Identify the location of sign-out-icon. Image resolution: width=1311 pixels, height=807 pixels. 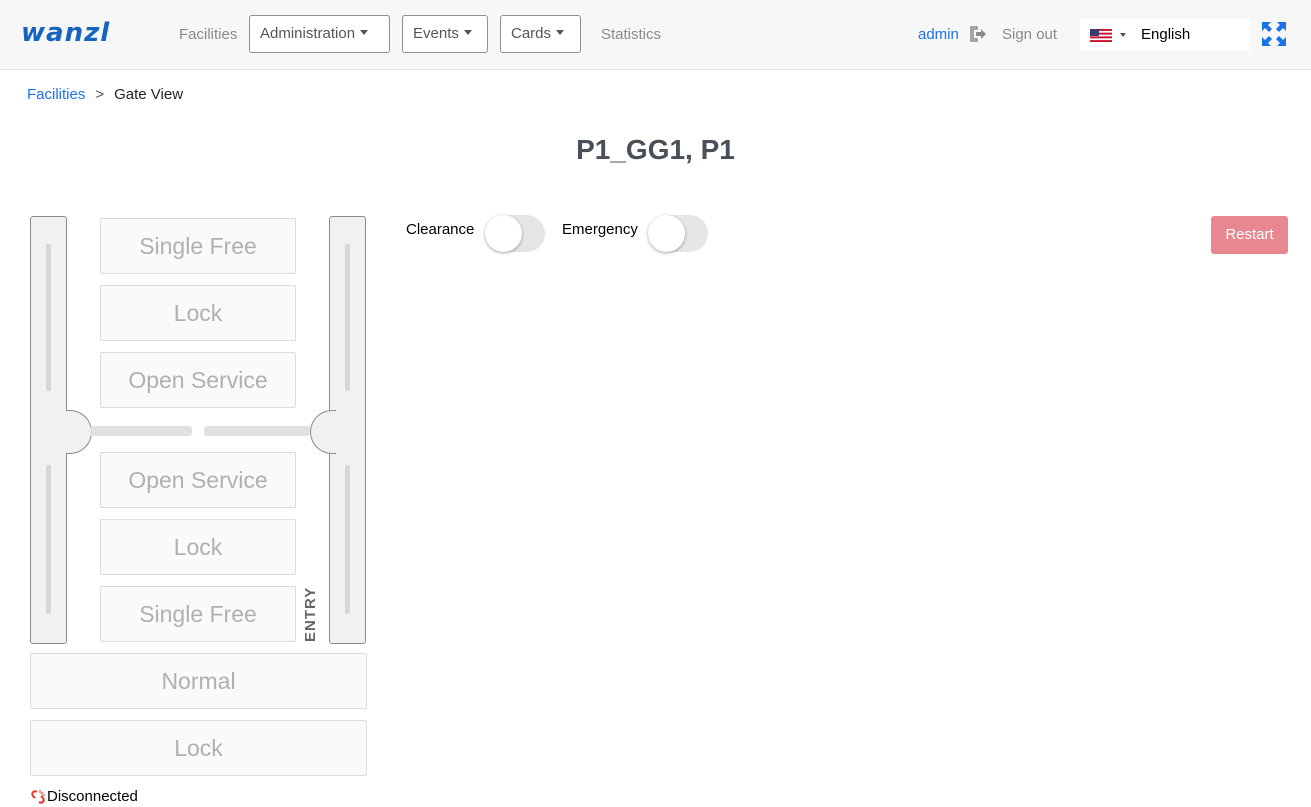
(978, 34).